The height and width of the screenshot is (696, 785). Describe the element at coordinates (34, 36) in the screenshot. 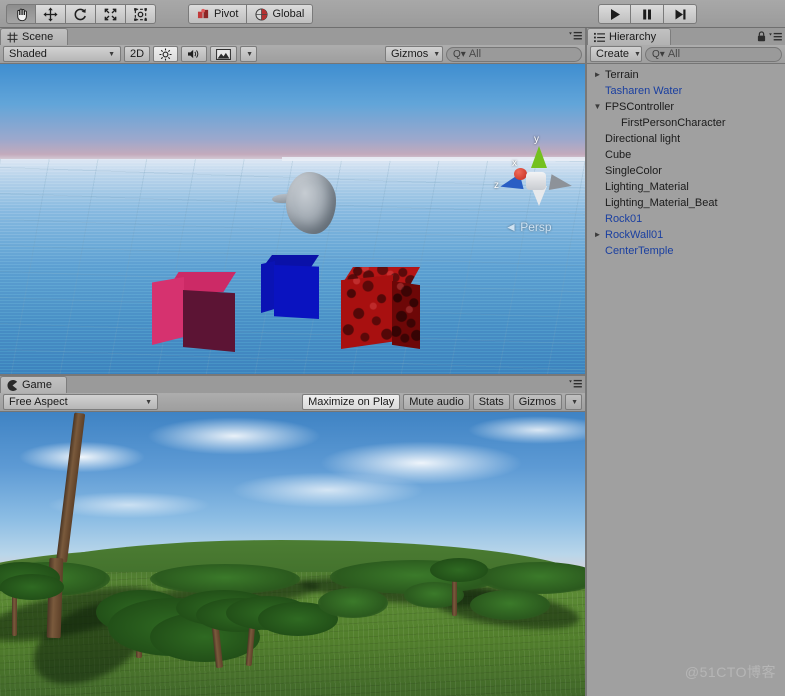

I see `tab-scene: Scene` at that location.